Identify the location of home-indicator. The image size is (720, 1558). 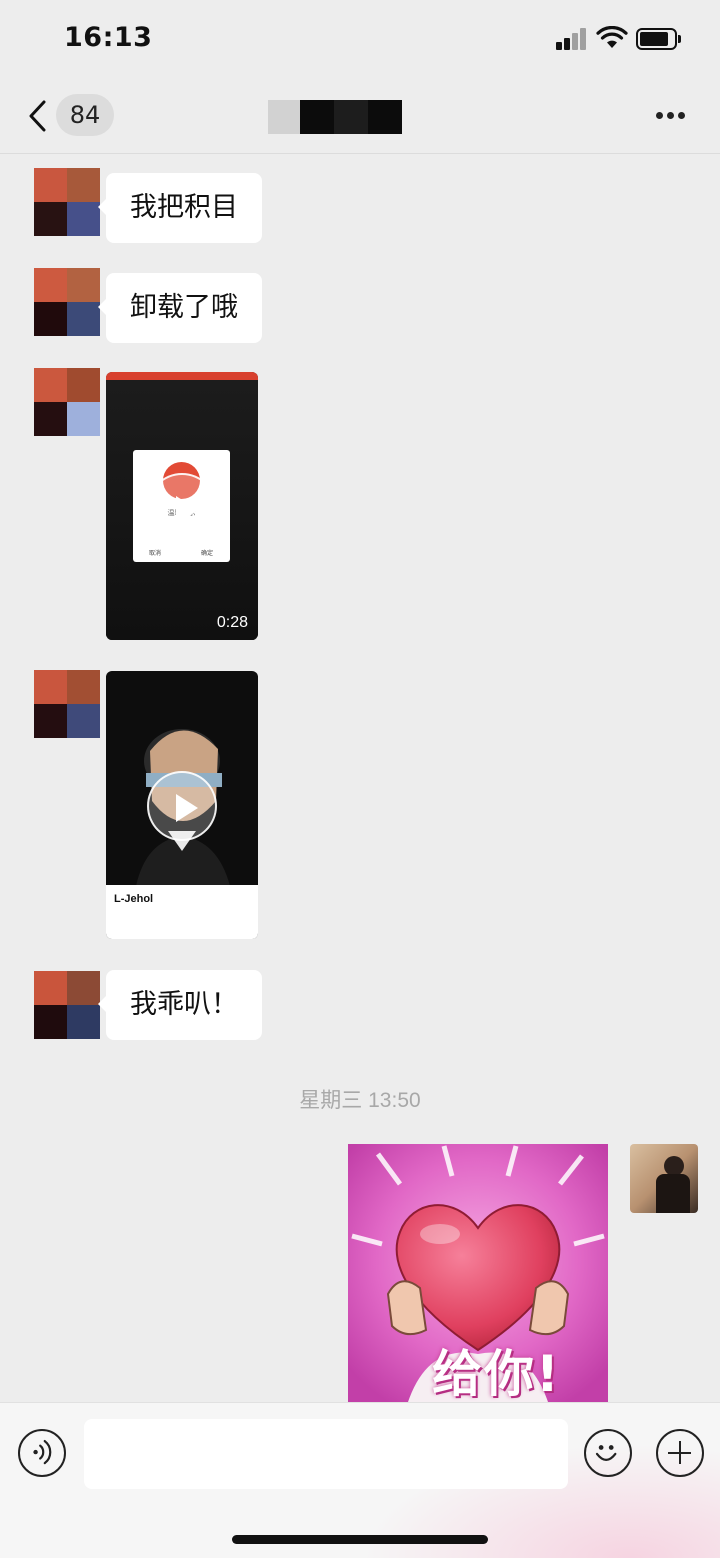
(360, 1539).